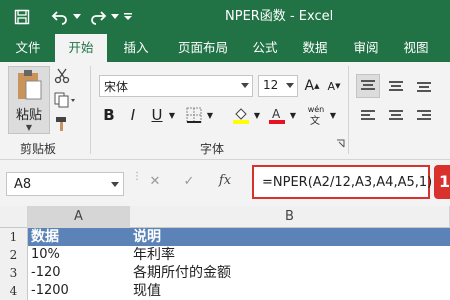 The image size is (450, 300). I want to click on cut-icon, so click(62, 76).